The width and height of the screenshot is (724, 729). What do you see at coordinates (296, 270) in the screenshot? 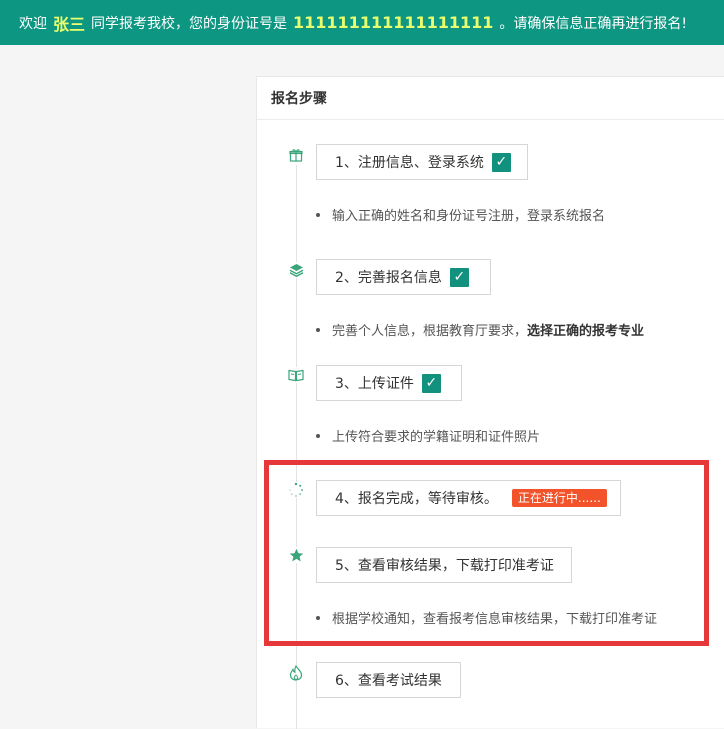
I see `layers-icon` at bounding box center [296, 270].